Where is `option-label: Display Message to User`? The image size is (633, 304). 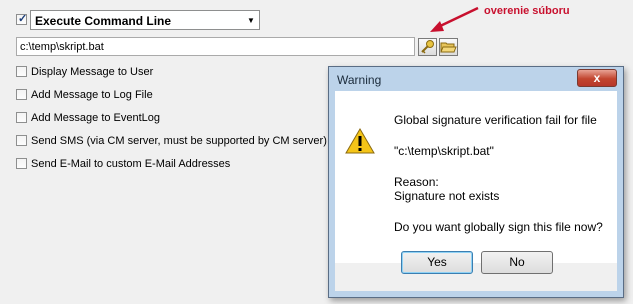 option-label: Display Message to User is located at coordinates (92, 72).